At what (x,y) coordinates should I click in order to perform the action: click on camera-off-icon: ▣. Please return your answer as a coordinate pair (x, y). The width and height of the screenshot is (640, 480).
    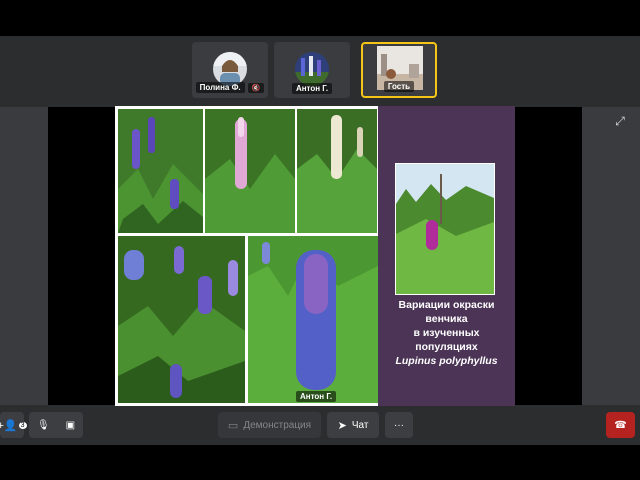
    Looking at the image, I should click on (70, 425).